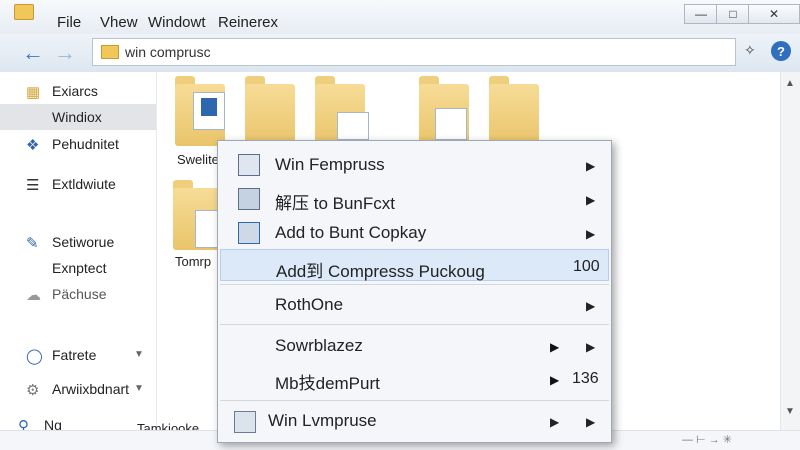 The height and width of the screenshot is (450, 800). I want to click on menu-help: Reinerex, so click(248, 22).